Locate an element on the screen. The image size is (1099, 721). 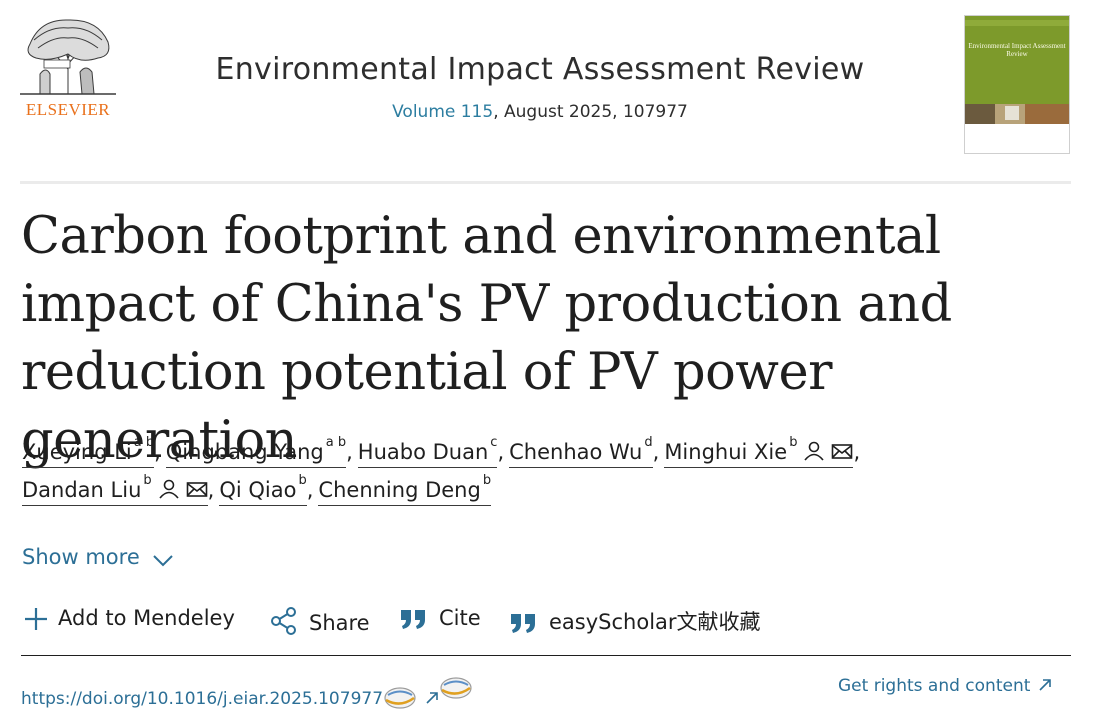
elsevier-logo: ELSEVIER is located at coordinates (68, 67).